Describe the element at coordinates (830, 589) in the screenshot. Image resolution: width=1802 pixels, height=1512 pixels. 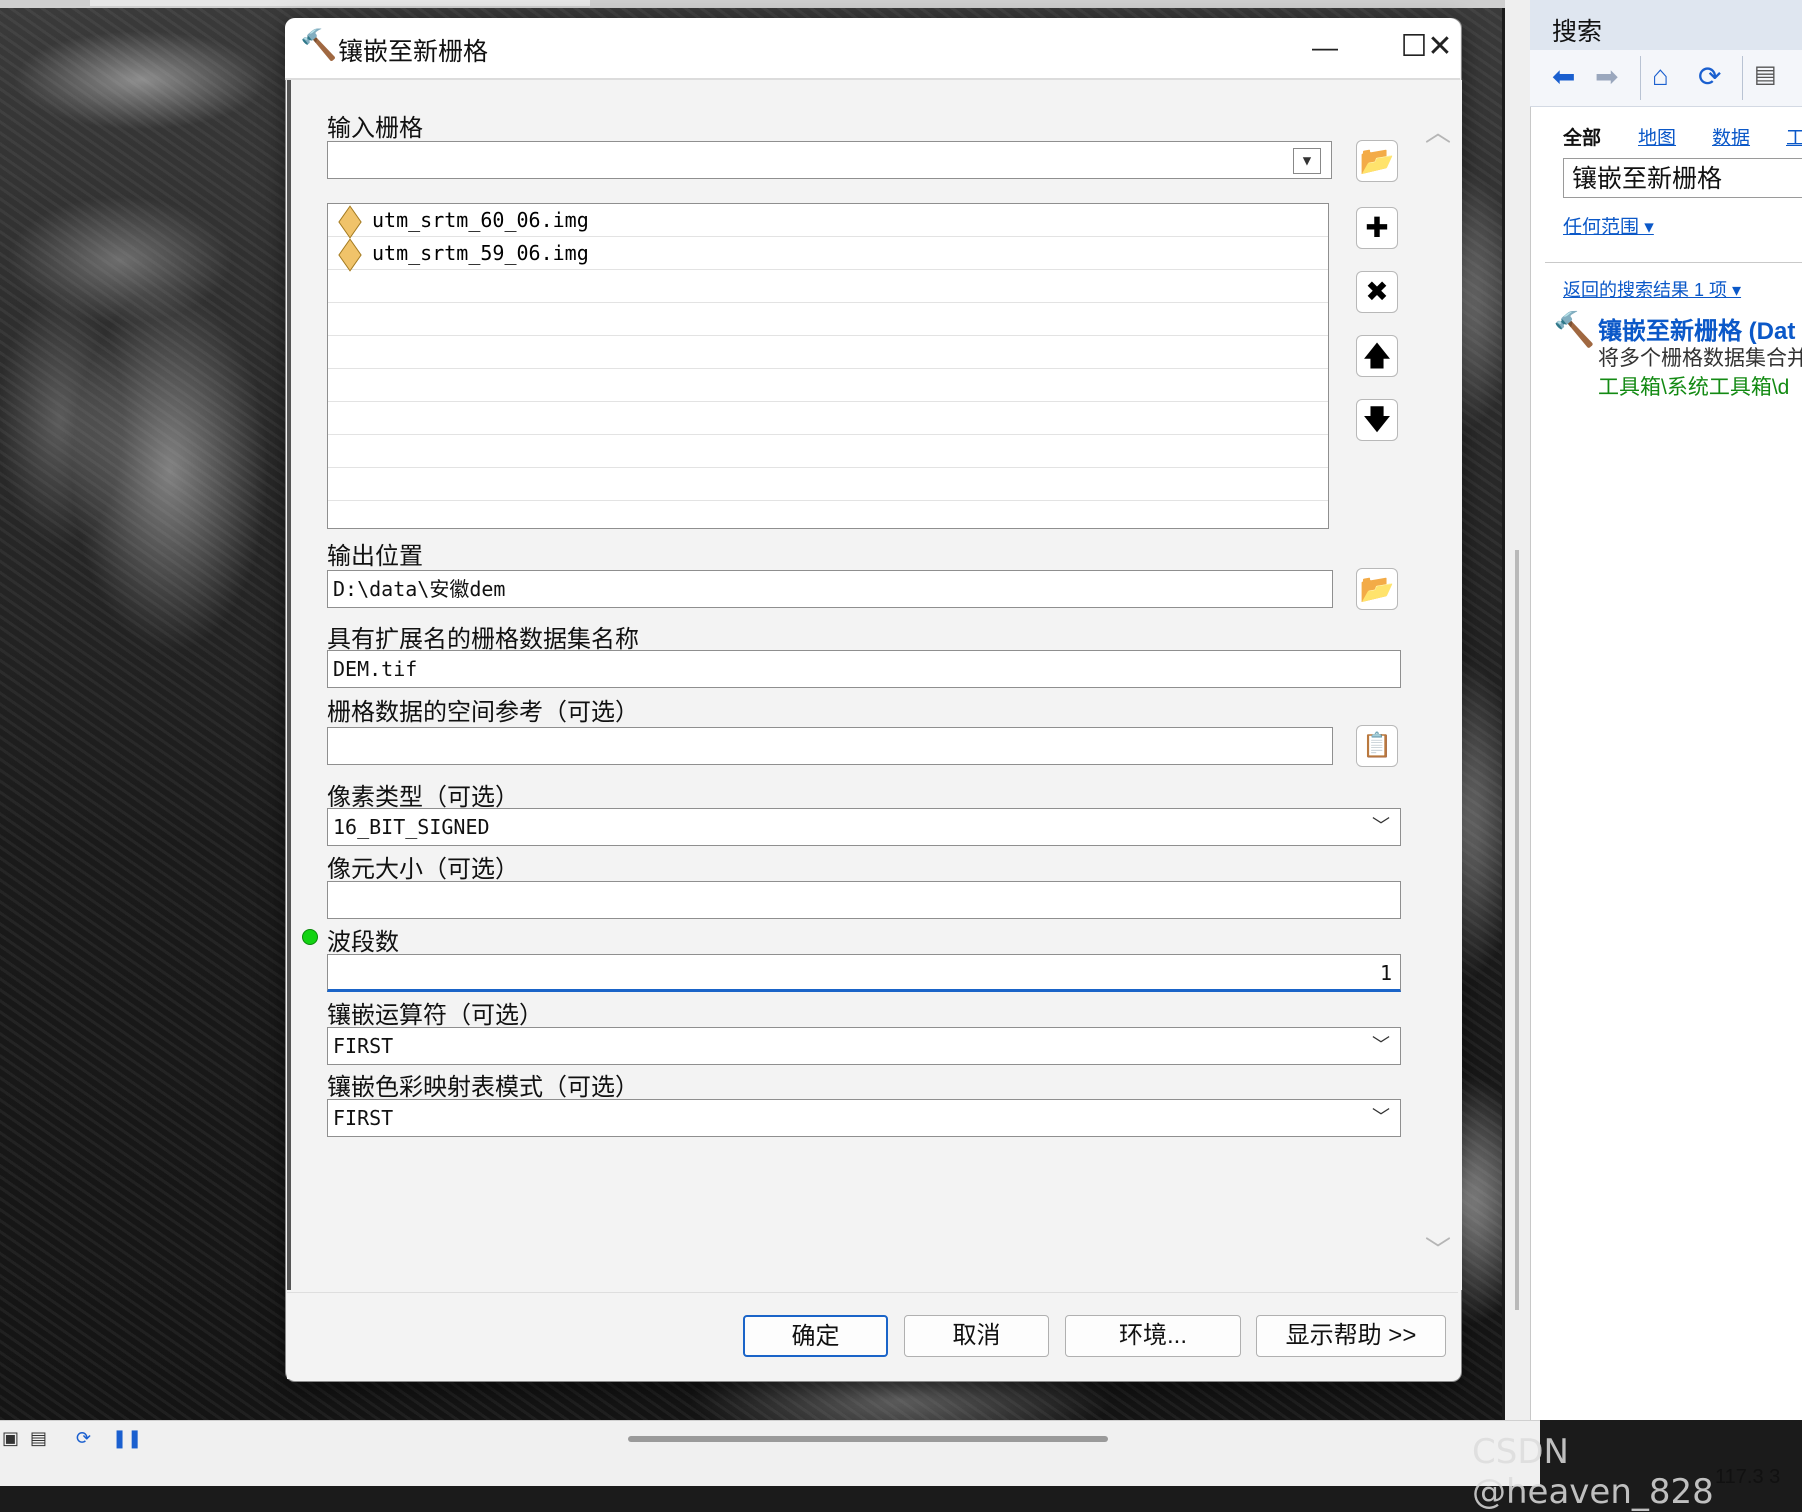
I see `output-location-input: D:\data\安徽dem` at that location.